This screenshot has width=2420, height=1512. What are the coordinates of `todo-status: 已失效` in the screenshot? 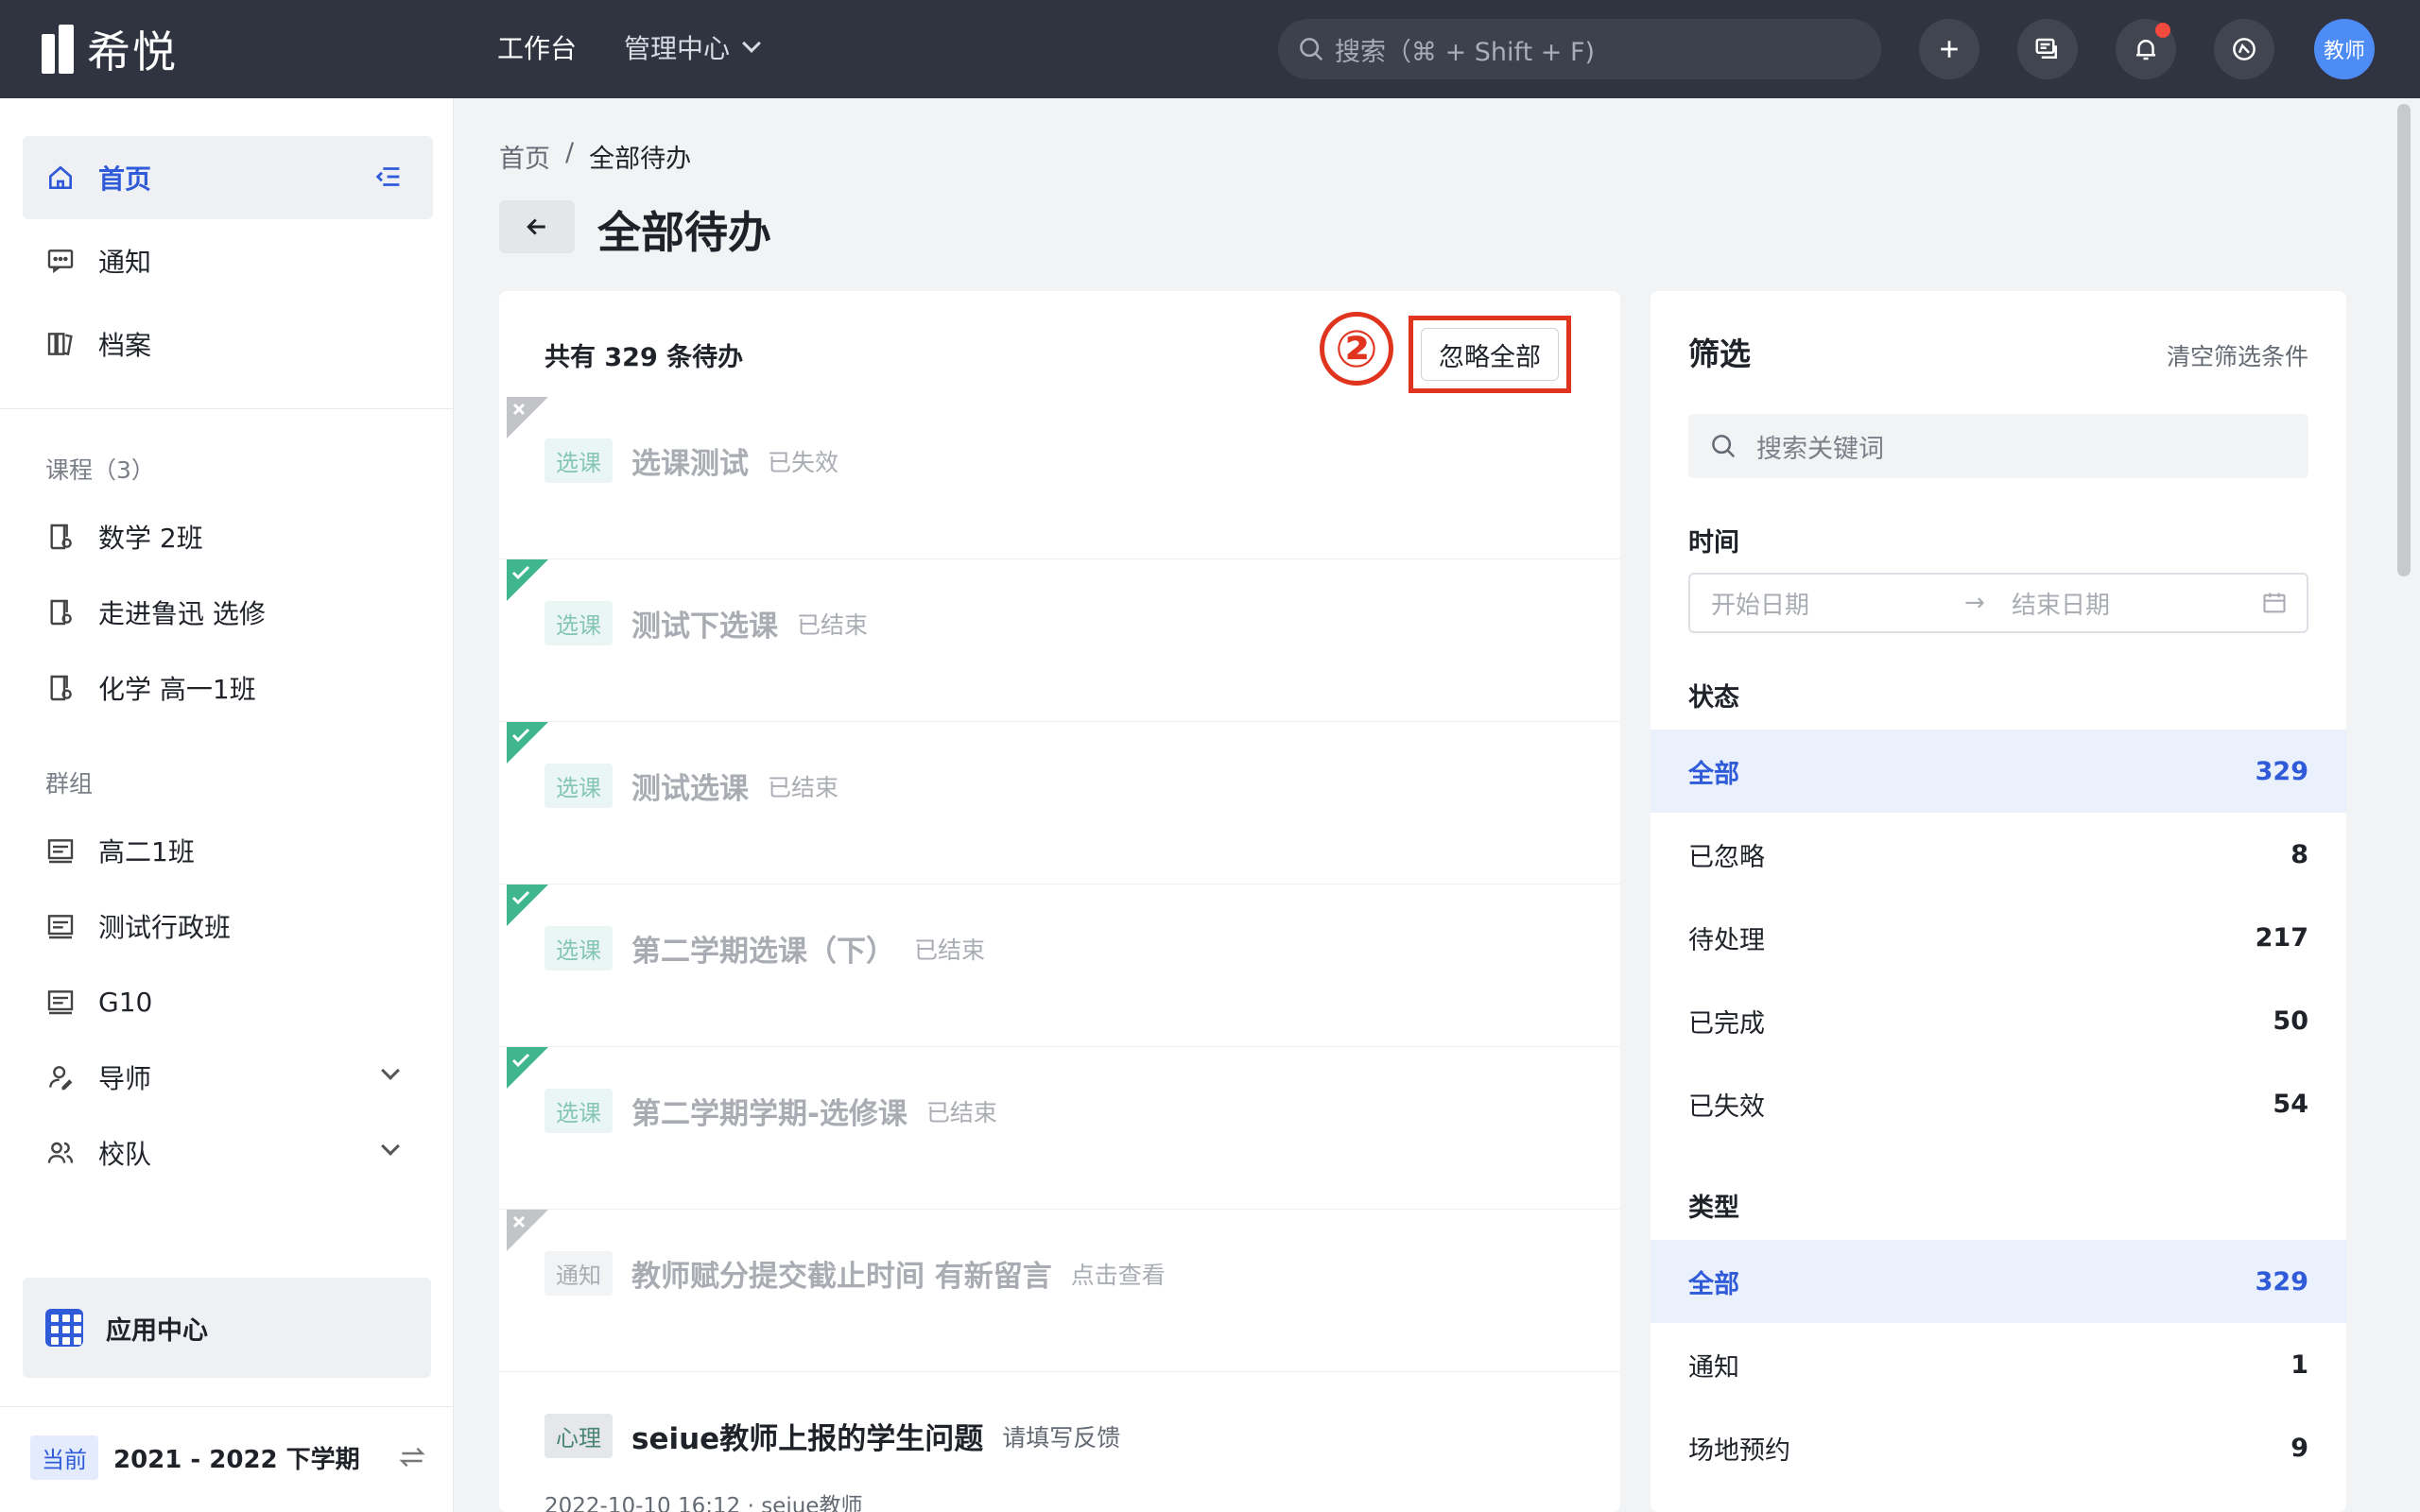 It's located at (803, 462).